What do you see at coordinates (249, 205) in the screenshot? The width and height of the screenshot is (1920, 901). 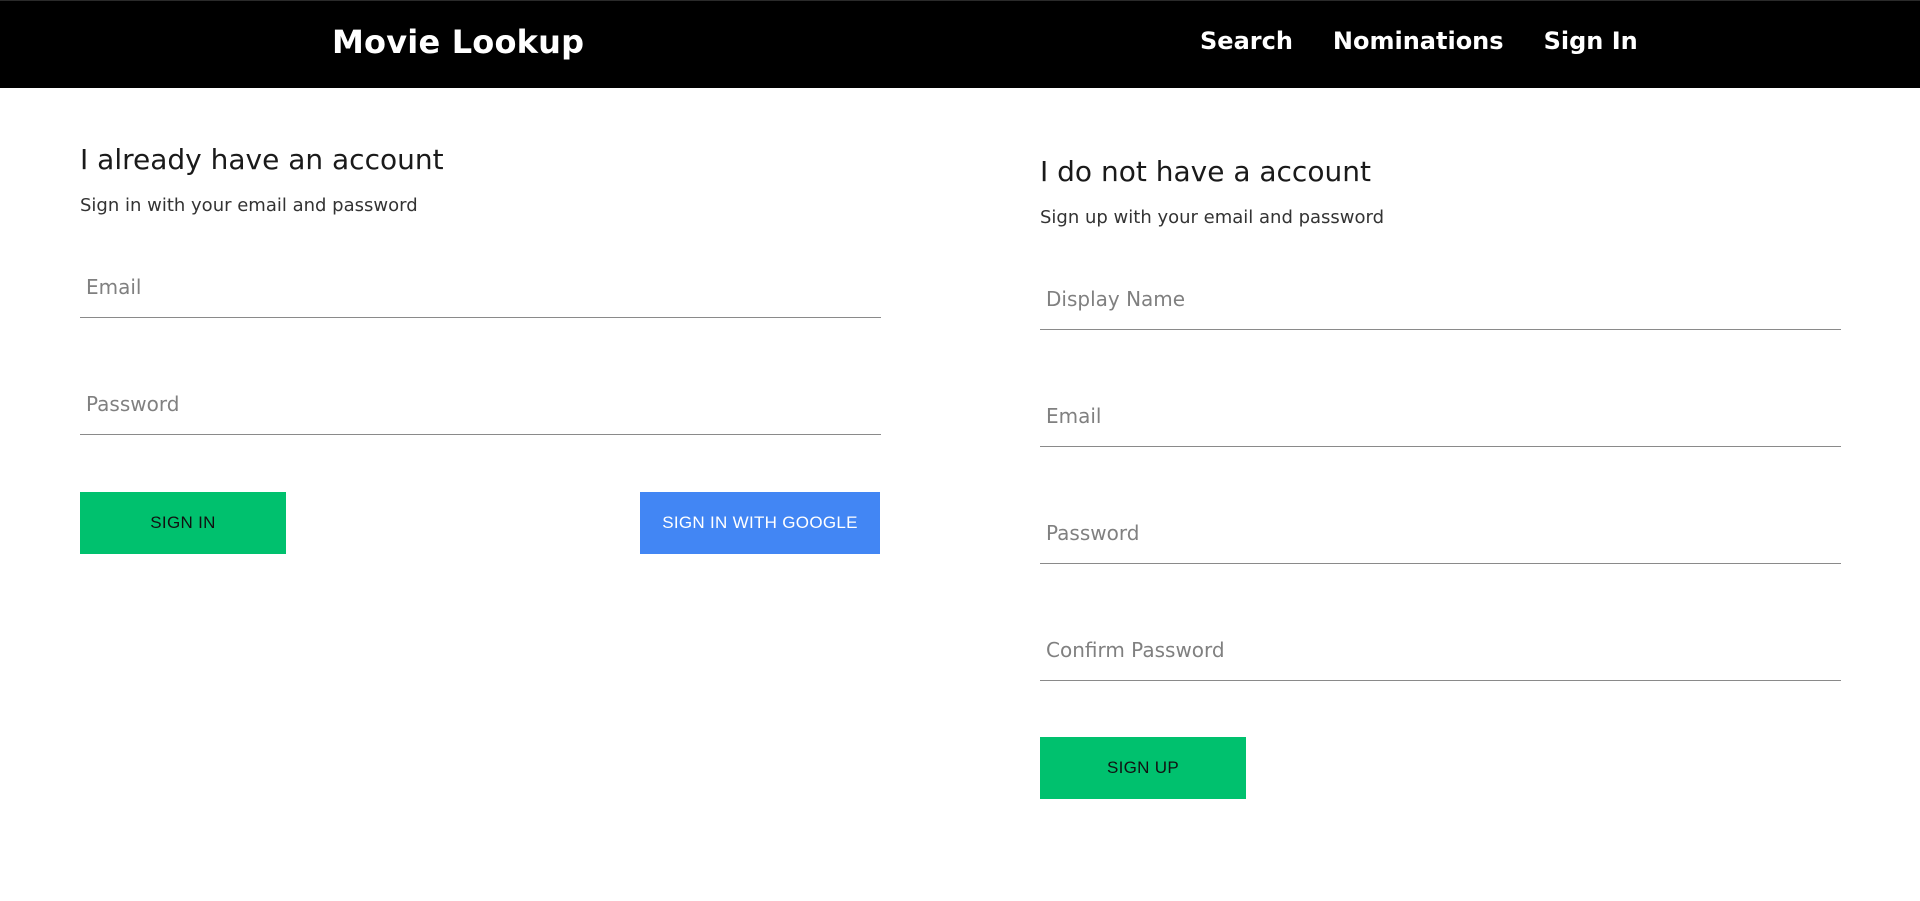 I see `sign-in-subtitle: Sign in with your email and password` at bounding box center [249, 205].